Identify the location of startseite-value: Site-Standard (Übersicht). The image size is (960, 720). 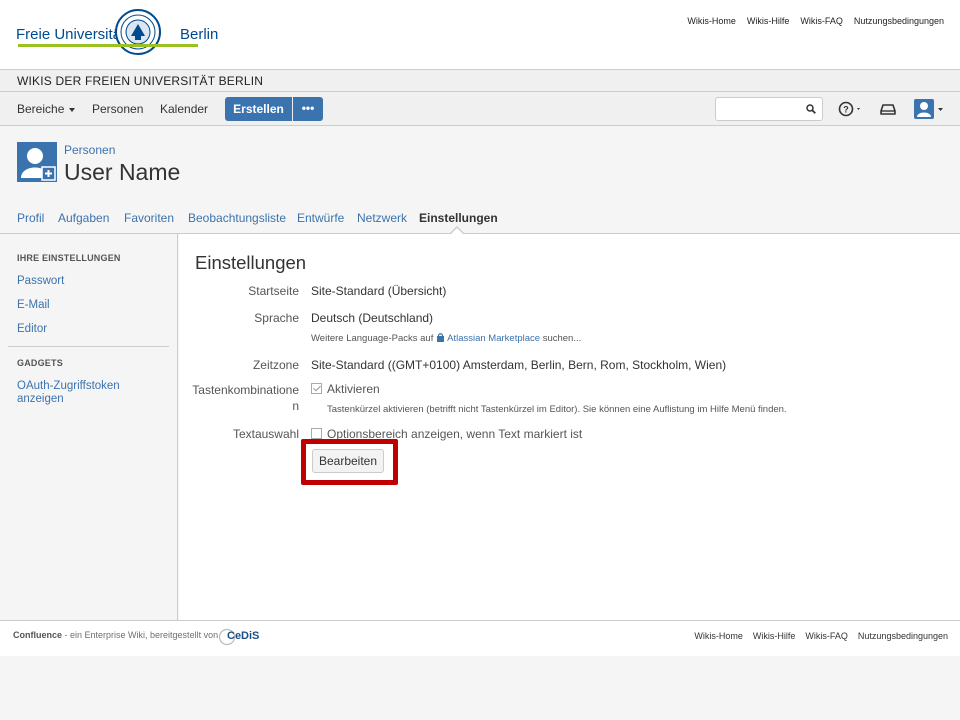
(379, 291).